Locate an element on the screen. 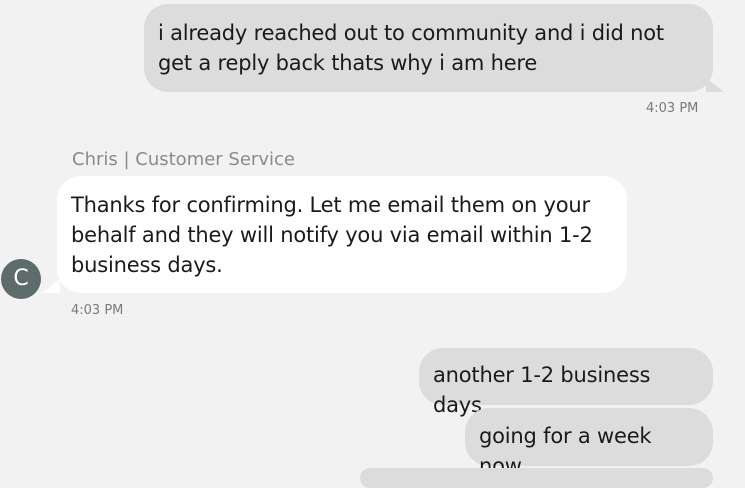 The width and height of the screenshot is (745, 488). user-bubble-tail is located at coordinates (715, 85).